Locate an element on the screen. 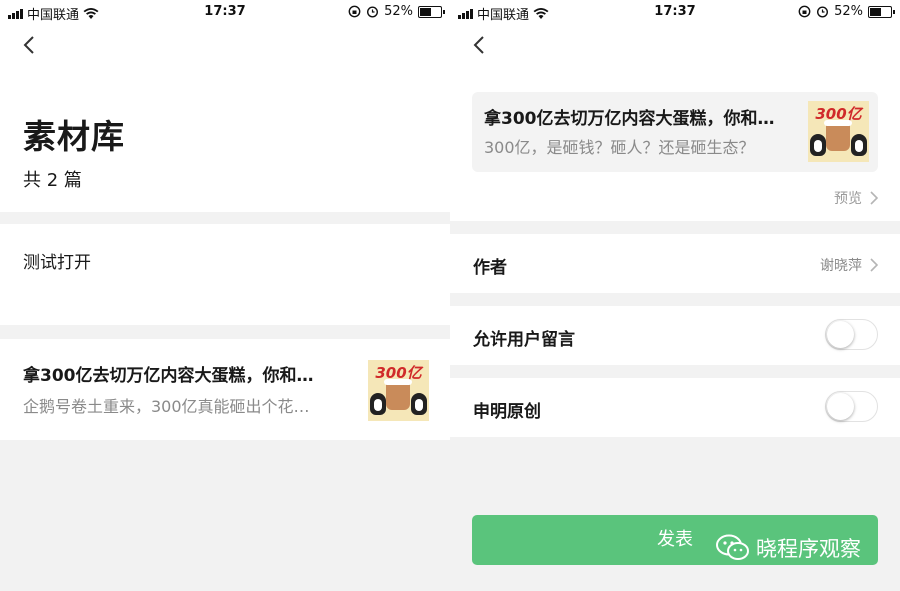 The width and height of the screenshot is (900, 591). allow-comments-toggle is located at coordinates (851, 334).